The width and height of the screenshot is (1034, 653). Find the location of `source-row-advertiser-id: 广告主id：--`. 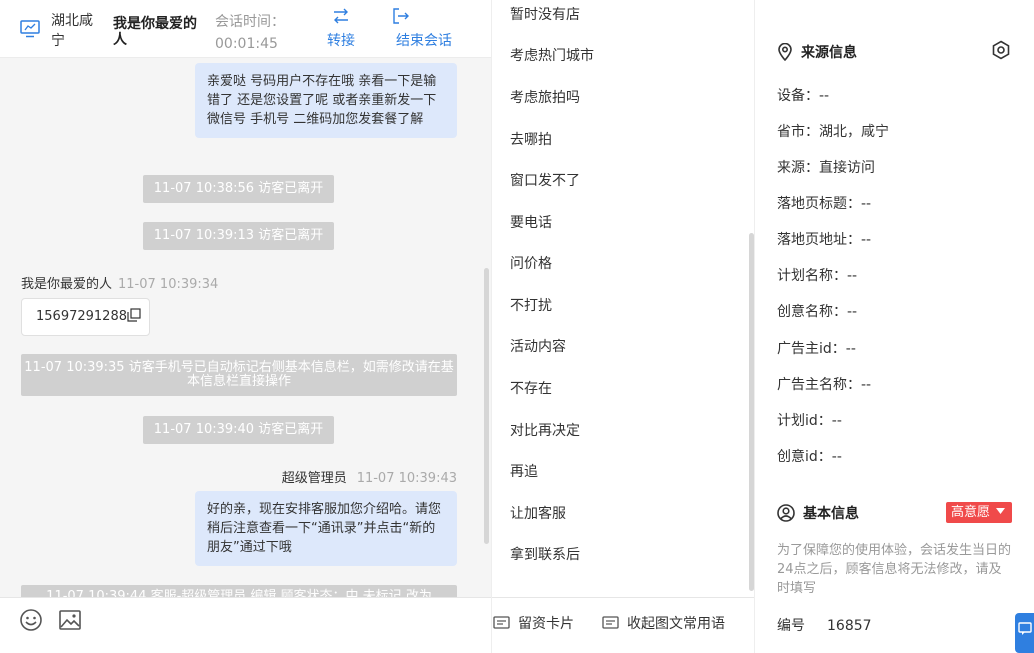

source-row-advertiser-id: 广告主id：-- is located at coordinates (816, 349).